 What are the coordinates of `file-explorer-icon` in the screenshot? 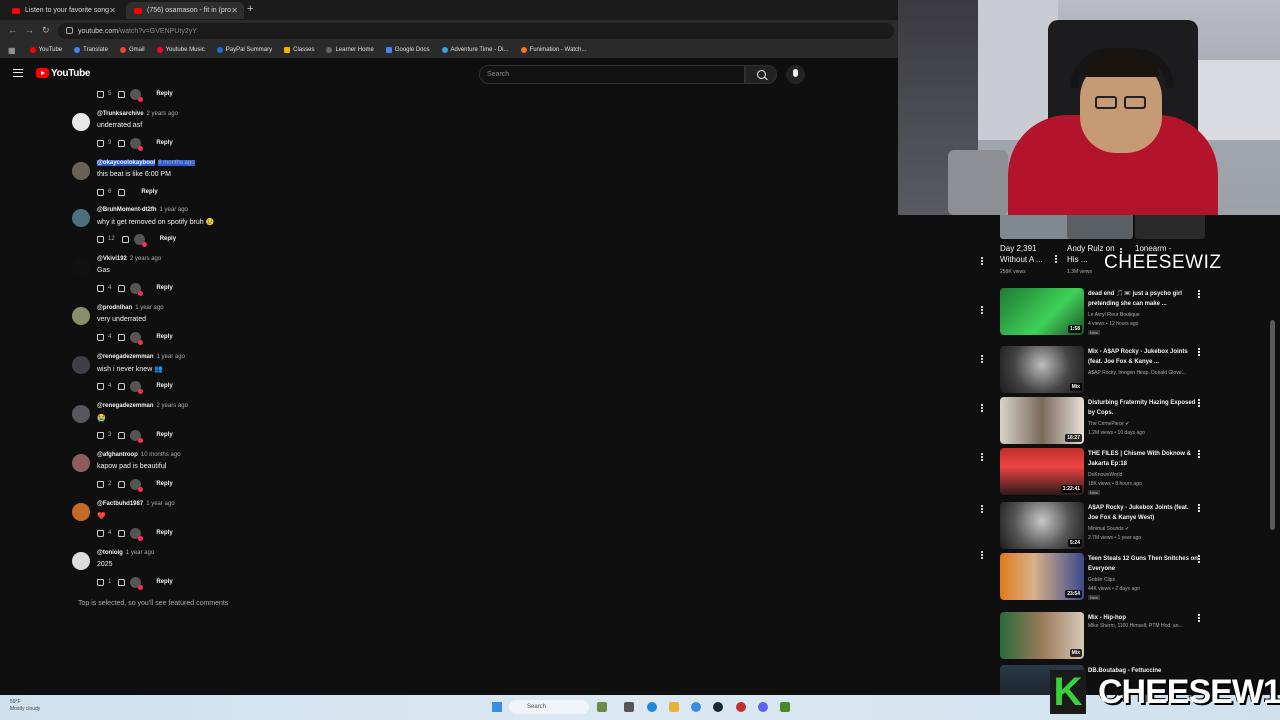 It's located at (674, 707).